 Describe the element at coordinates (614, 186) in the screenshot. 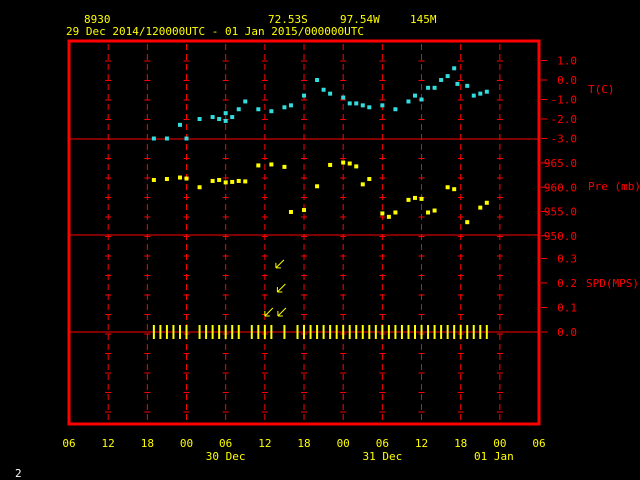

I see `pressure-axis-label: Pre (mb)` at that location.